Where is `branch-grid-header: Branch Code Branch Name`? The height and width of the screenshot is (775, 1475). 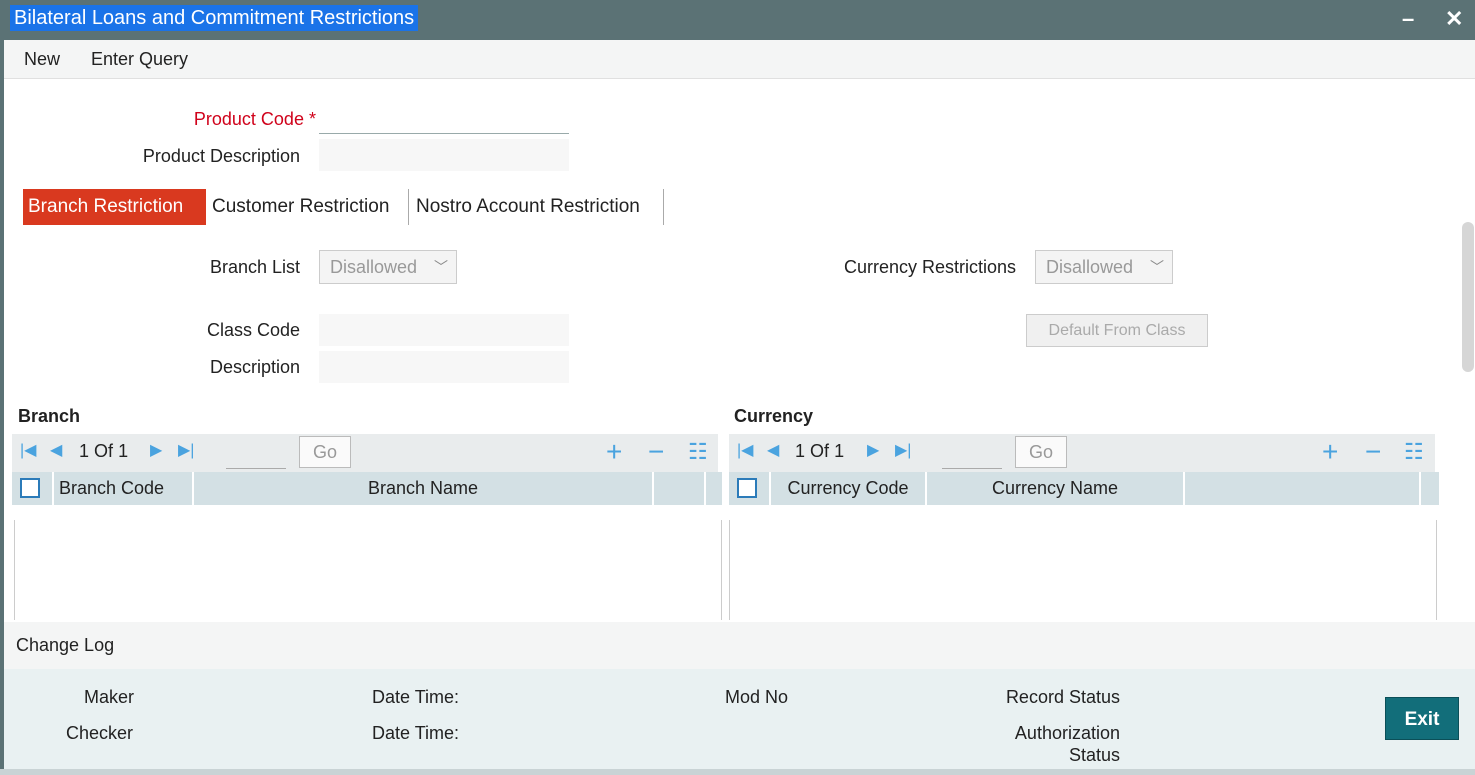
branch-grid-header: Branch Code Branch Name is located at coordinates (367, 488).